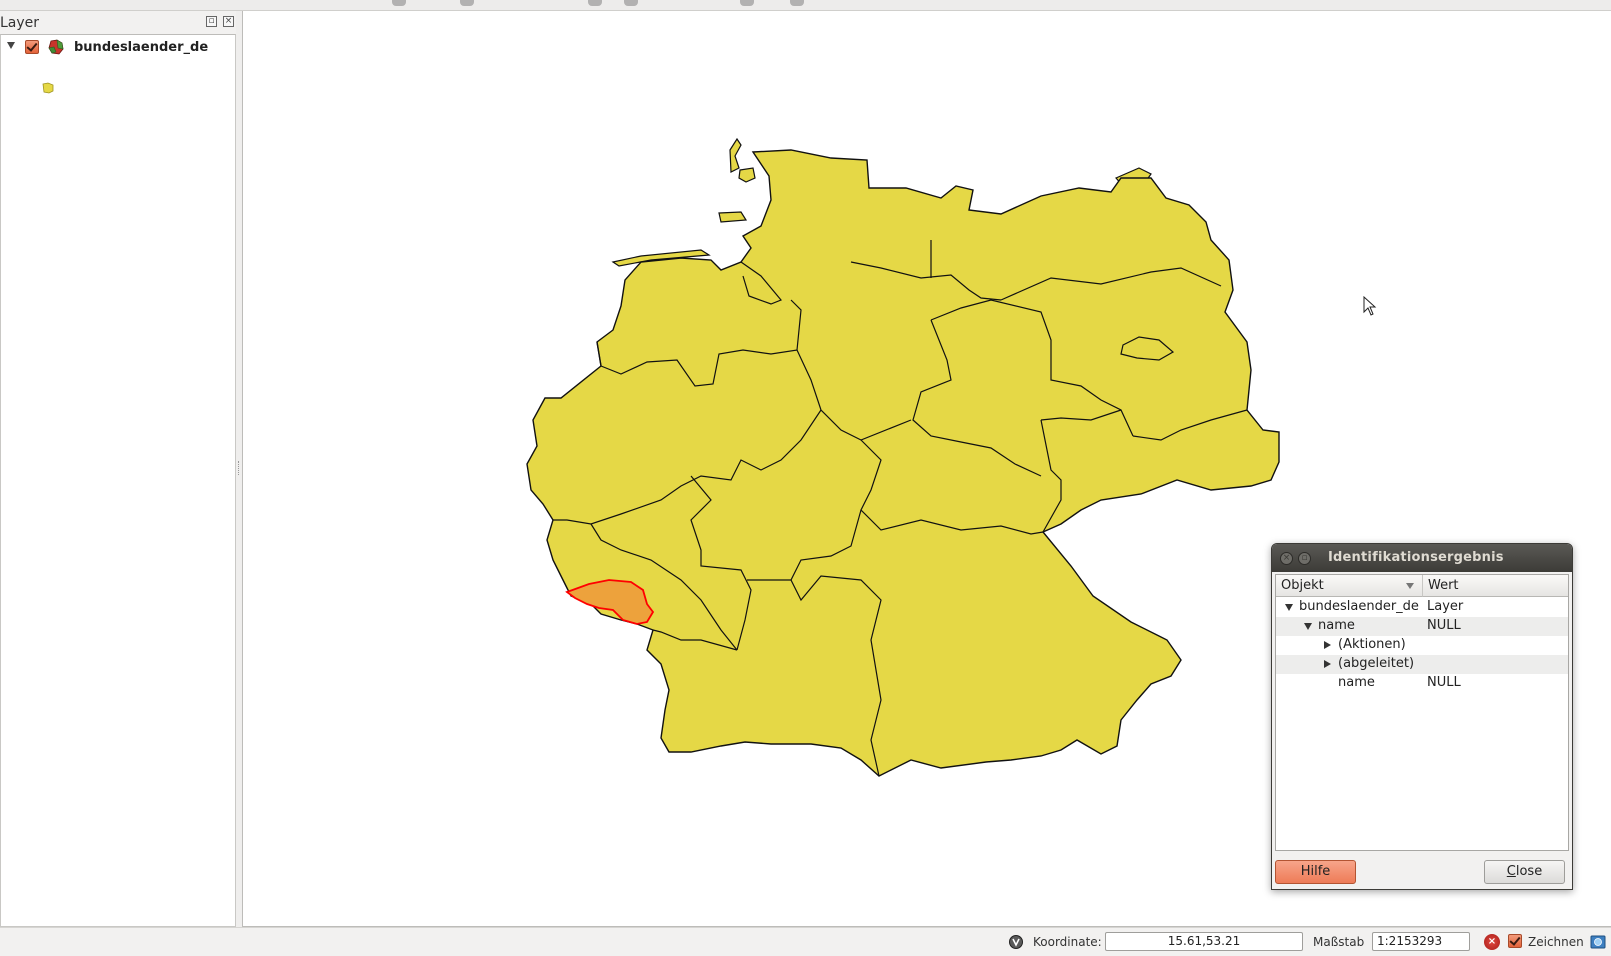 The image size is (1611, 956). Describe the element at coordinates (1495, 586) in the screenshot. I see `column-header-value: Wert` at that location.